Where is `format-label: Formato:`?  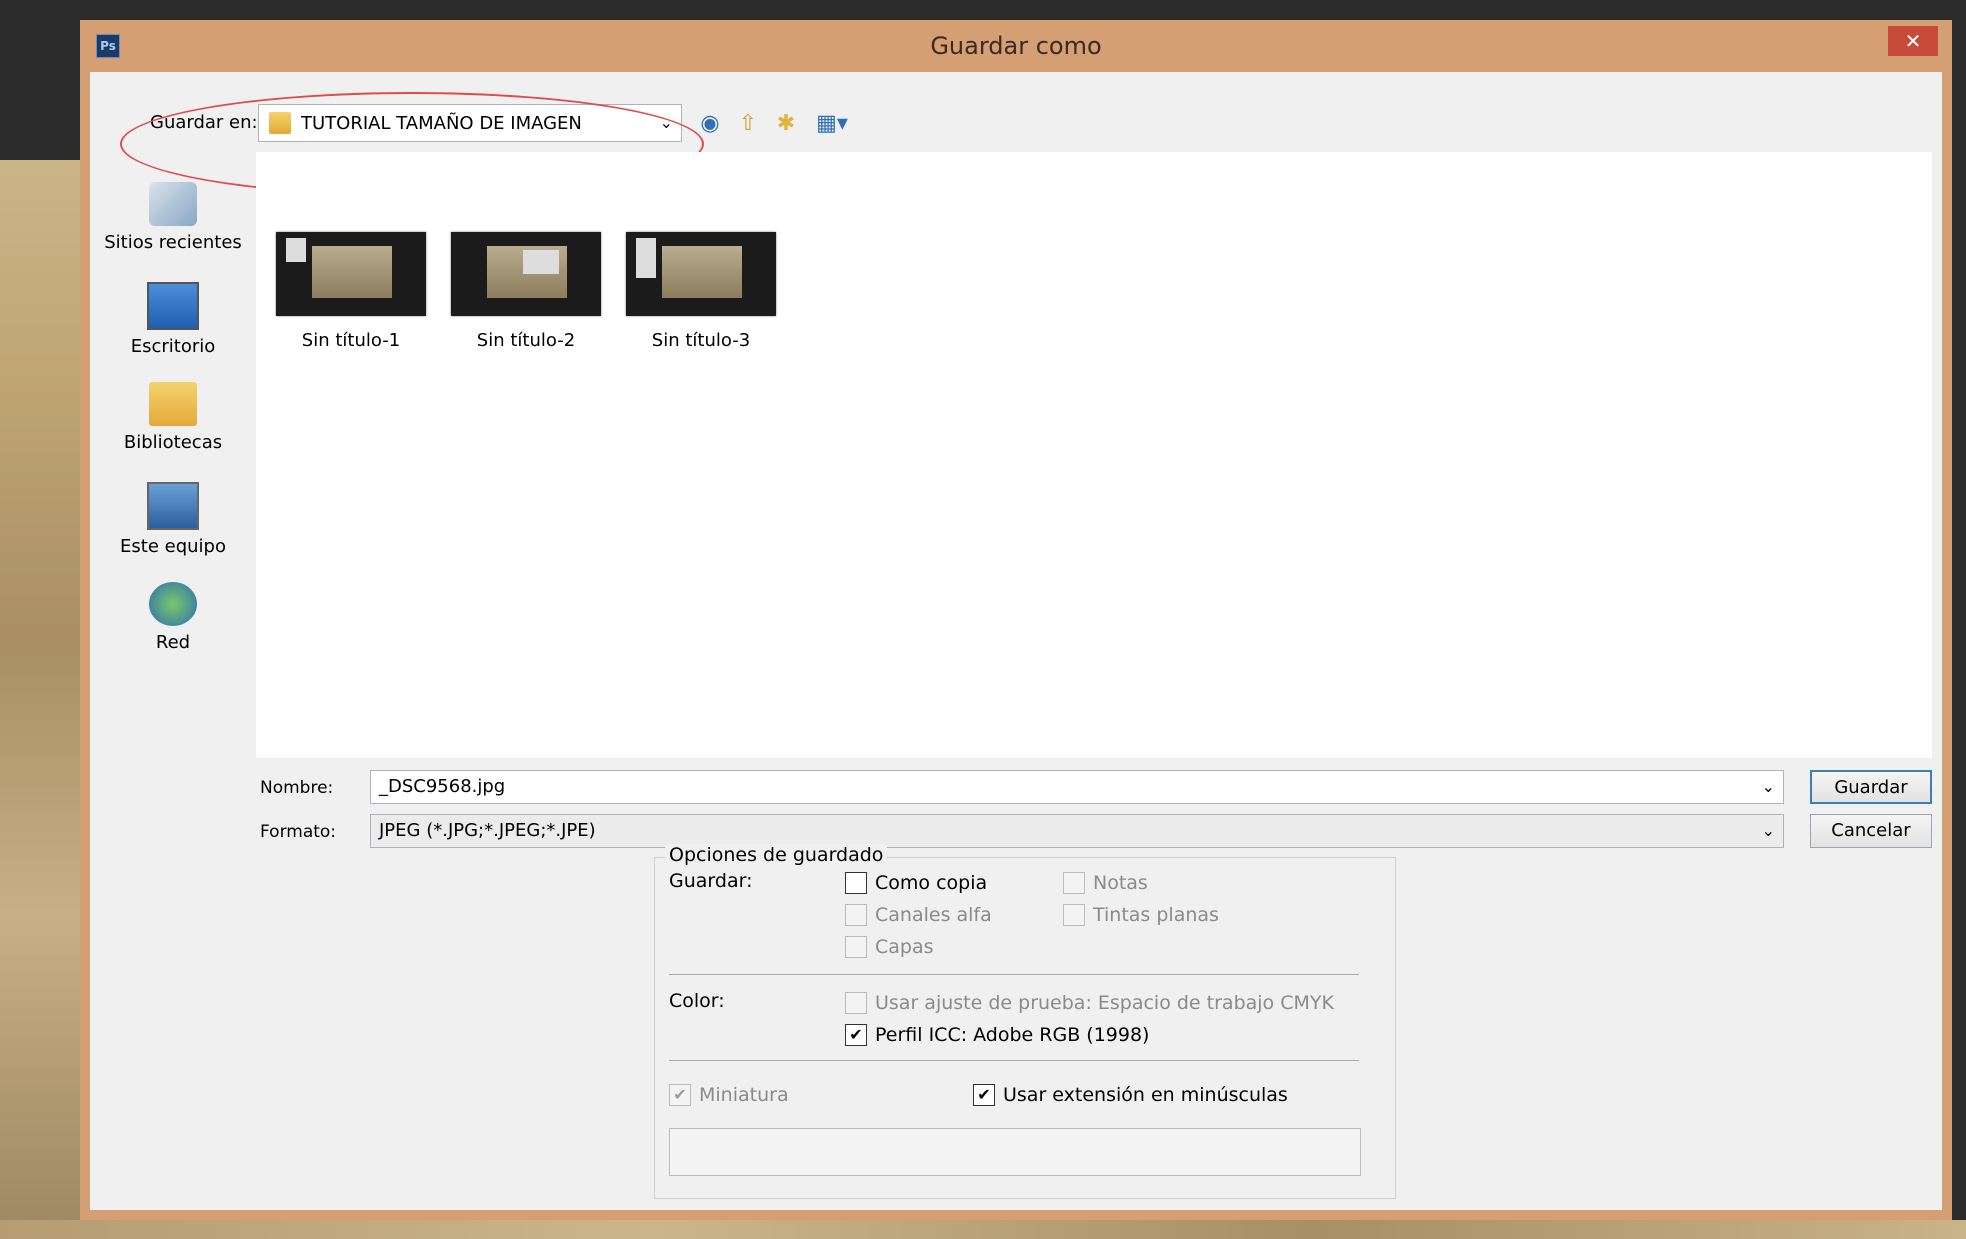 format-label: Formato: is located at coordinates (298, 832).